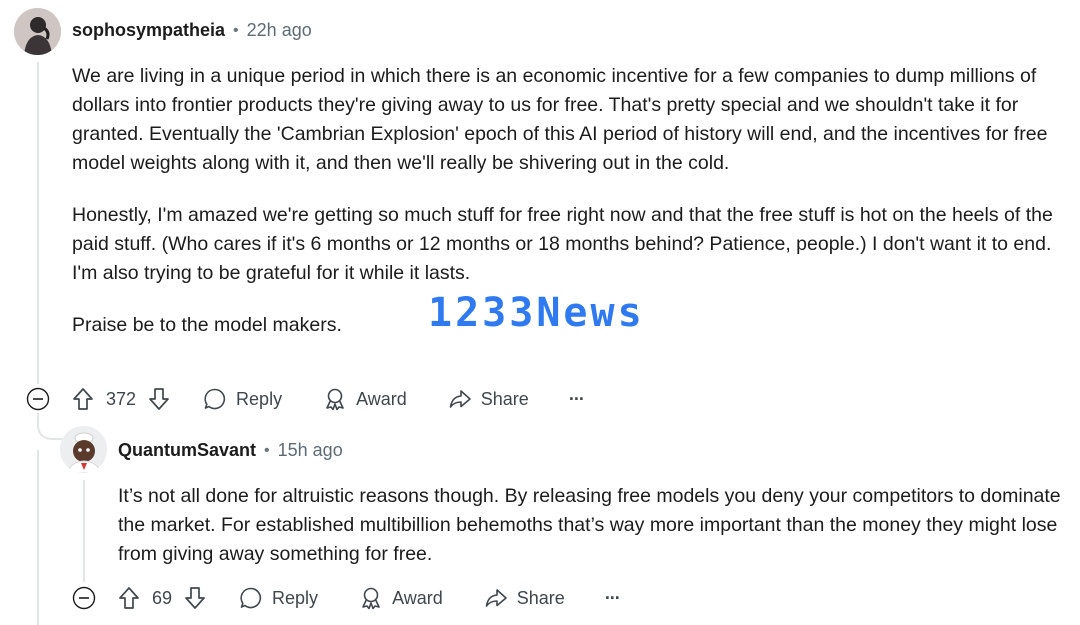  What do you see at coordinates (84, 531) in the screenshot?
I see `thread-line-reply` at bounding box center [84, 531].